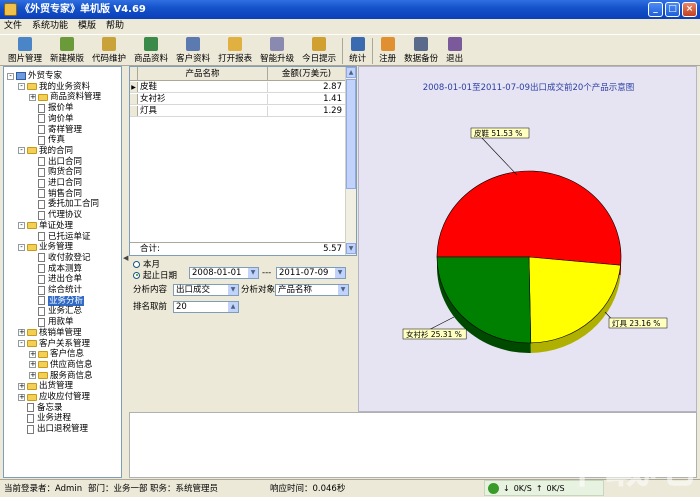  Describe the element at coordinates (55, 311) in the screenshot. I see `tree-item: 业务汇总` at that location.